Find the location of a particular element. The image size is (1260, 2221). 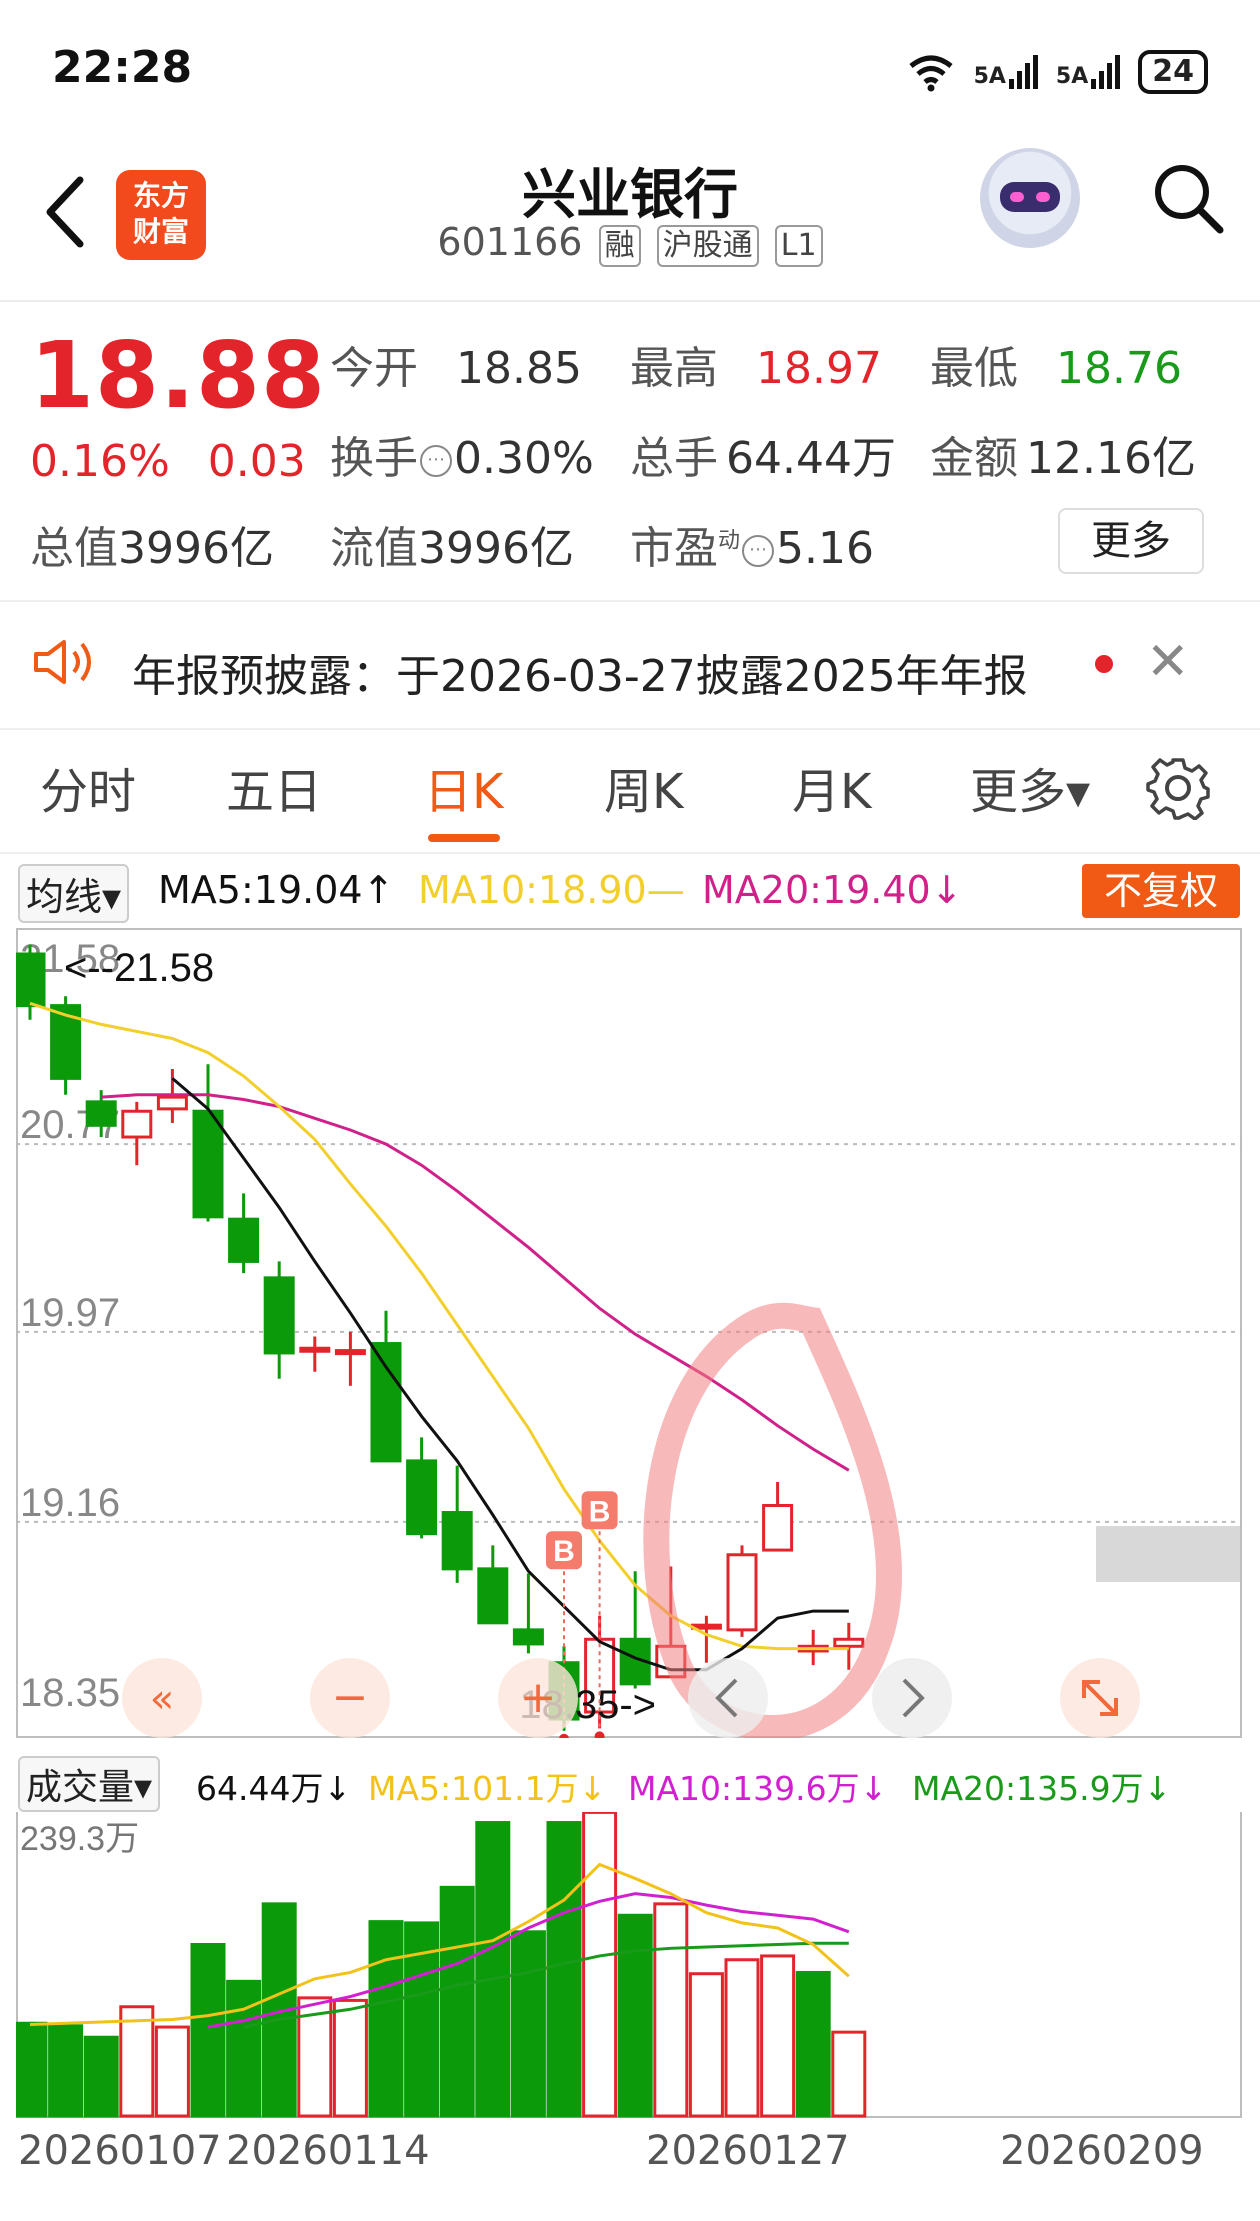

zoom-out-button: − is located at coordinates (350, 1698).